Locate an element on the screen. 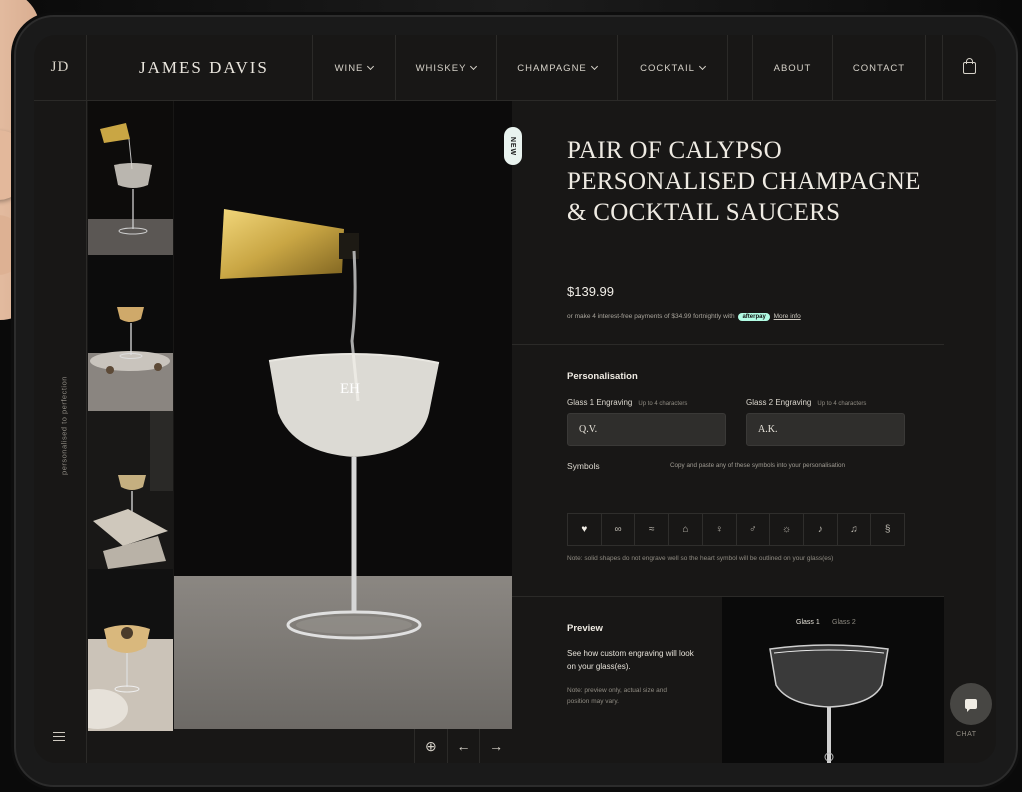 This screenshot has height=792, width=1022. symbol-male: ♂ is located at coordinates (754, 529).